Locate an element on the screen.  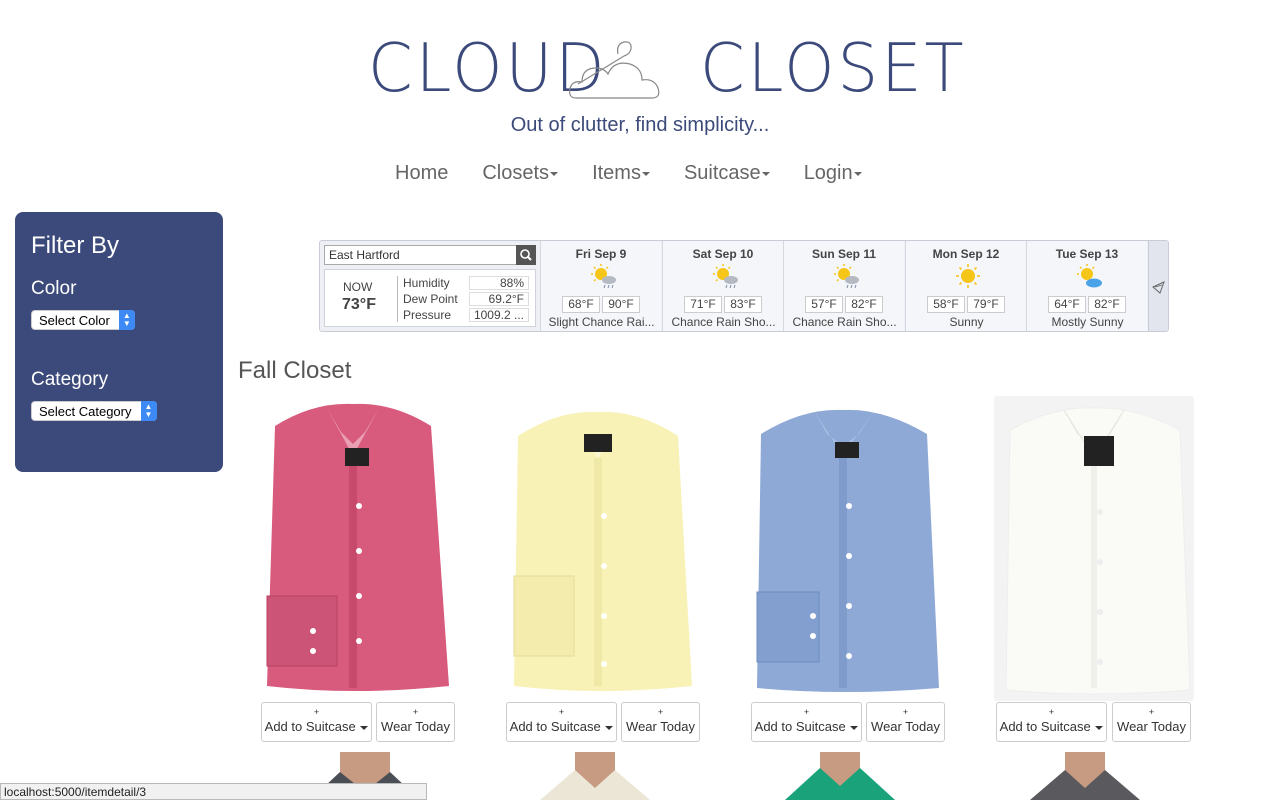
pressure-label: Pressure is located at coordinates (427, 315).